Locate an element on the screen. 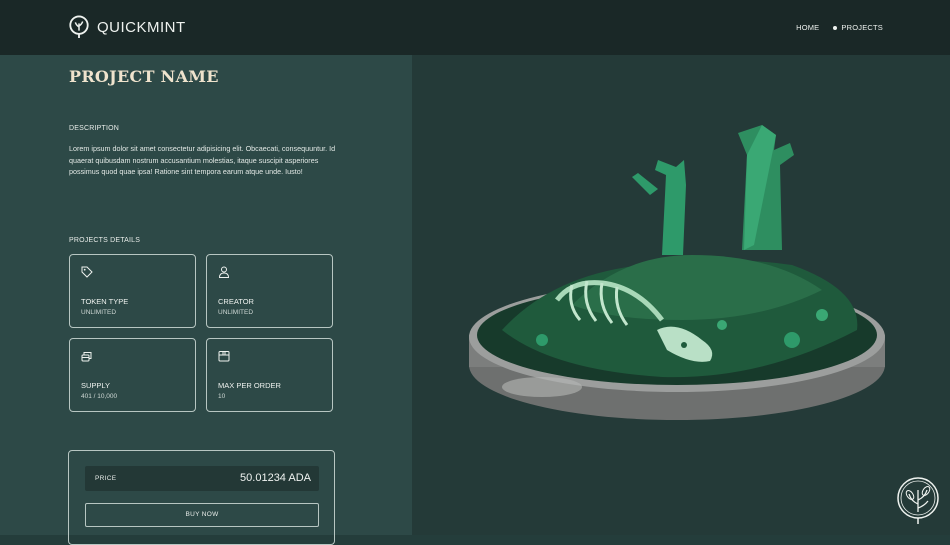 Image resolution: width=950 pixels, height=545 pixels. quickmint-logo-icon is located at coordinates (79, 26).